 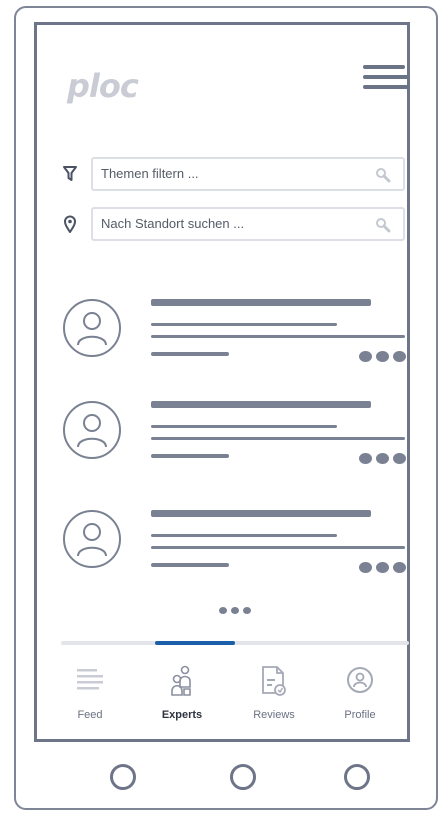 What do you see at coordinates (357, 777) in the screenshot?
I see `recent-apps-hardware-button` at bounding box center [357, 777].